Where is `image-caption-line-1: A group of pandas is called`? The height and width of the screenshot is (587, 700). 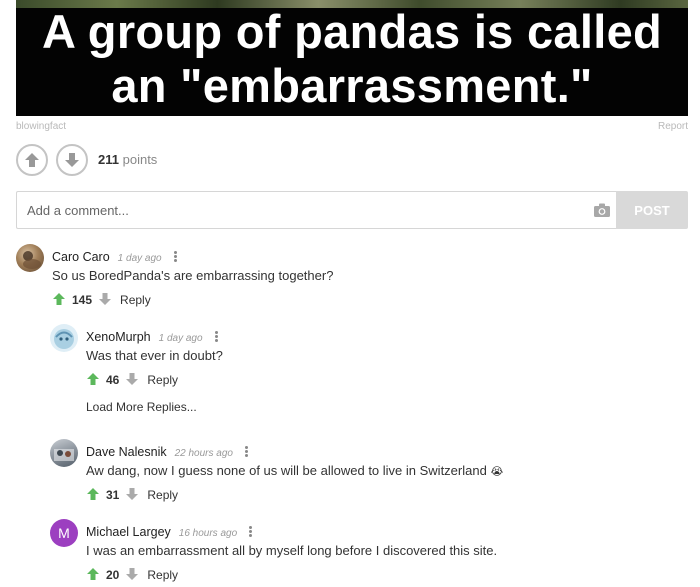
image-caption-line-1: A group of pandas is called is located at coordinates (352, 31).